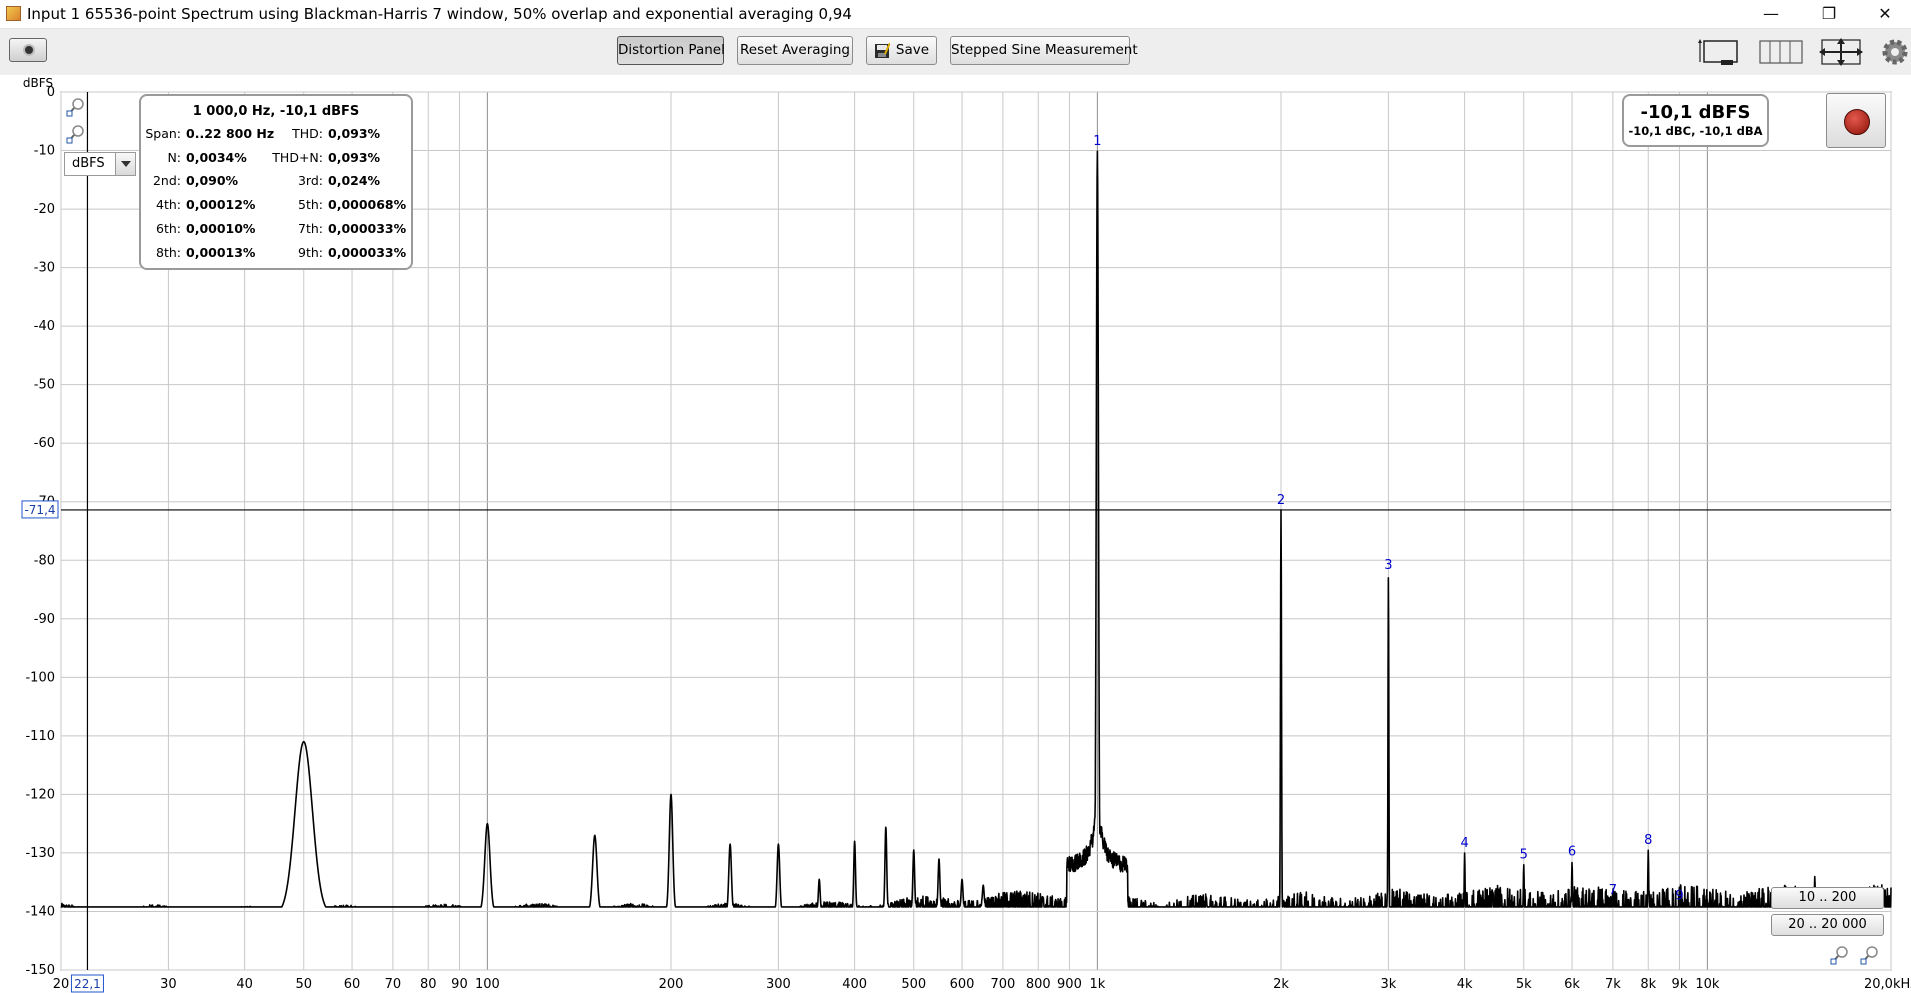 The width and height of the screenshot is (1911, 993). Describe the element at coordinates (44, 209) in the screenshot. I see `y-tick-label: -20` at that location.